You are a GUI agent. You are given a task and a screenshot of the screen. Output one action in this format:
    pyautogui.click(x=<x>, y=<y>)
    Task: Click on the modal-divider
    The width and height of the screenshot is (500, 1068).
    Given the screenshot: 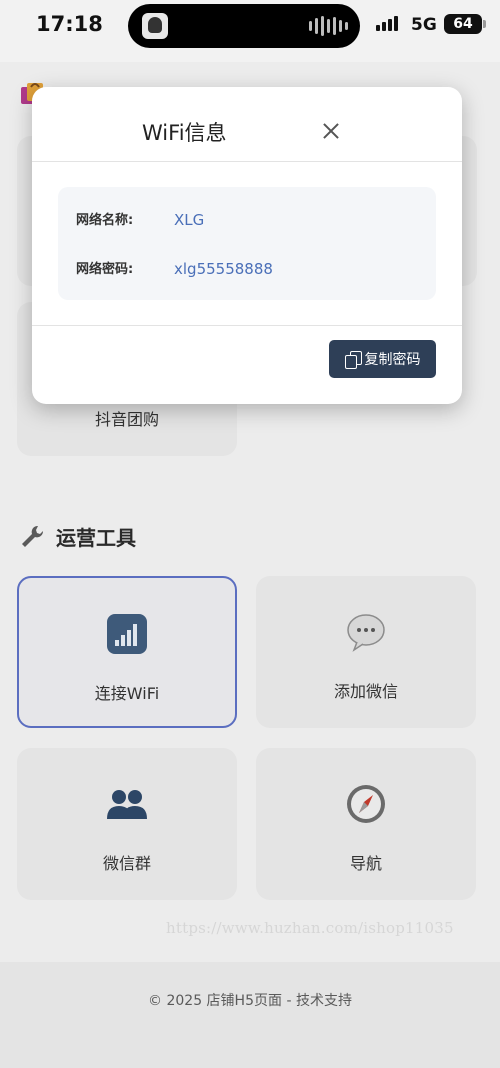 What is the action you would take?
    pyautogui.click(x=247, y=325)
    